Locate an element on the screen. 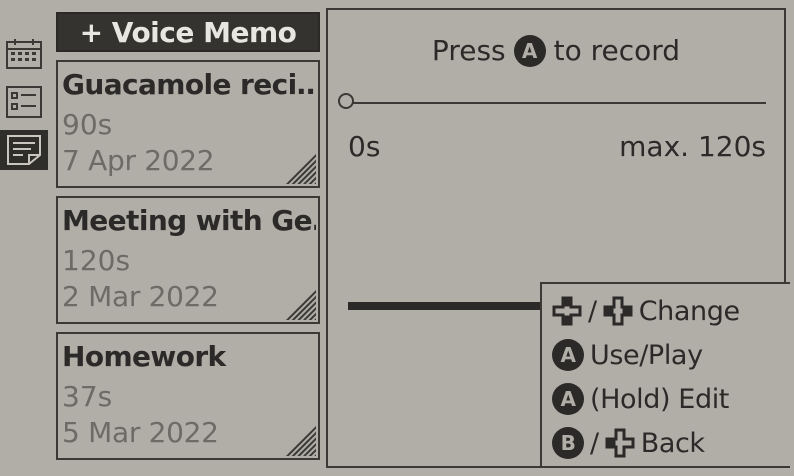 This screenshot has height=476, width=794. timeline-track is located at coordinates (557, 103).